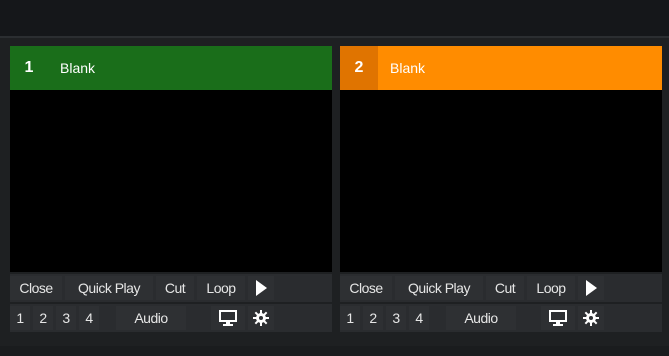 This screenshot has width=669, height=356. What do you see at coordinates (29, 68) in the screenshot?
I see `panel-number: 1` at bounding box center [29, 68].